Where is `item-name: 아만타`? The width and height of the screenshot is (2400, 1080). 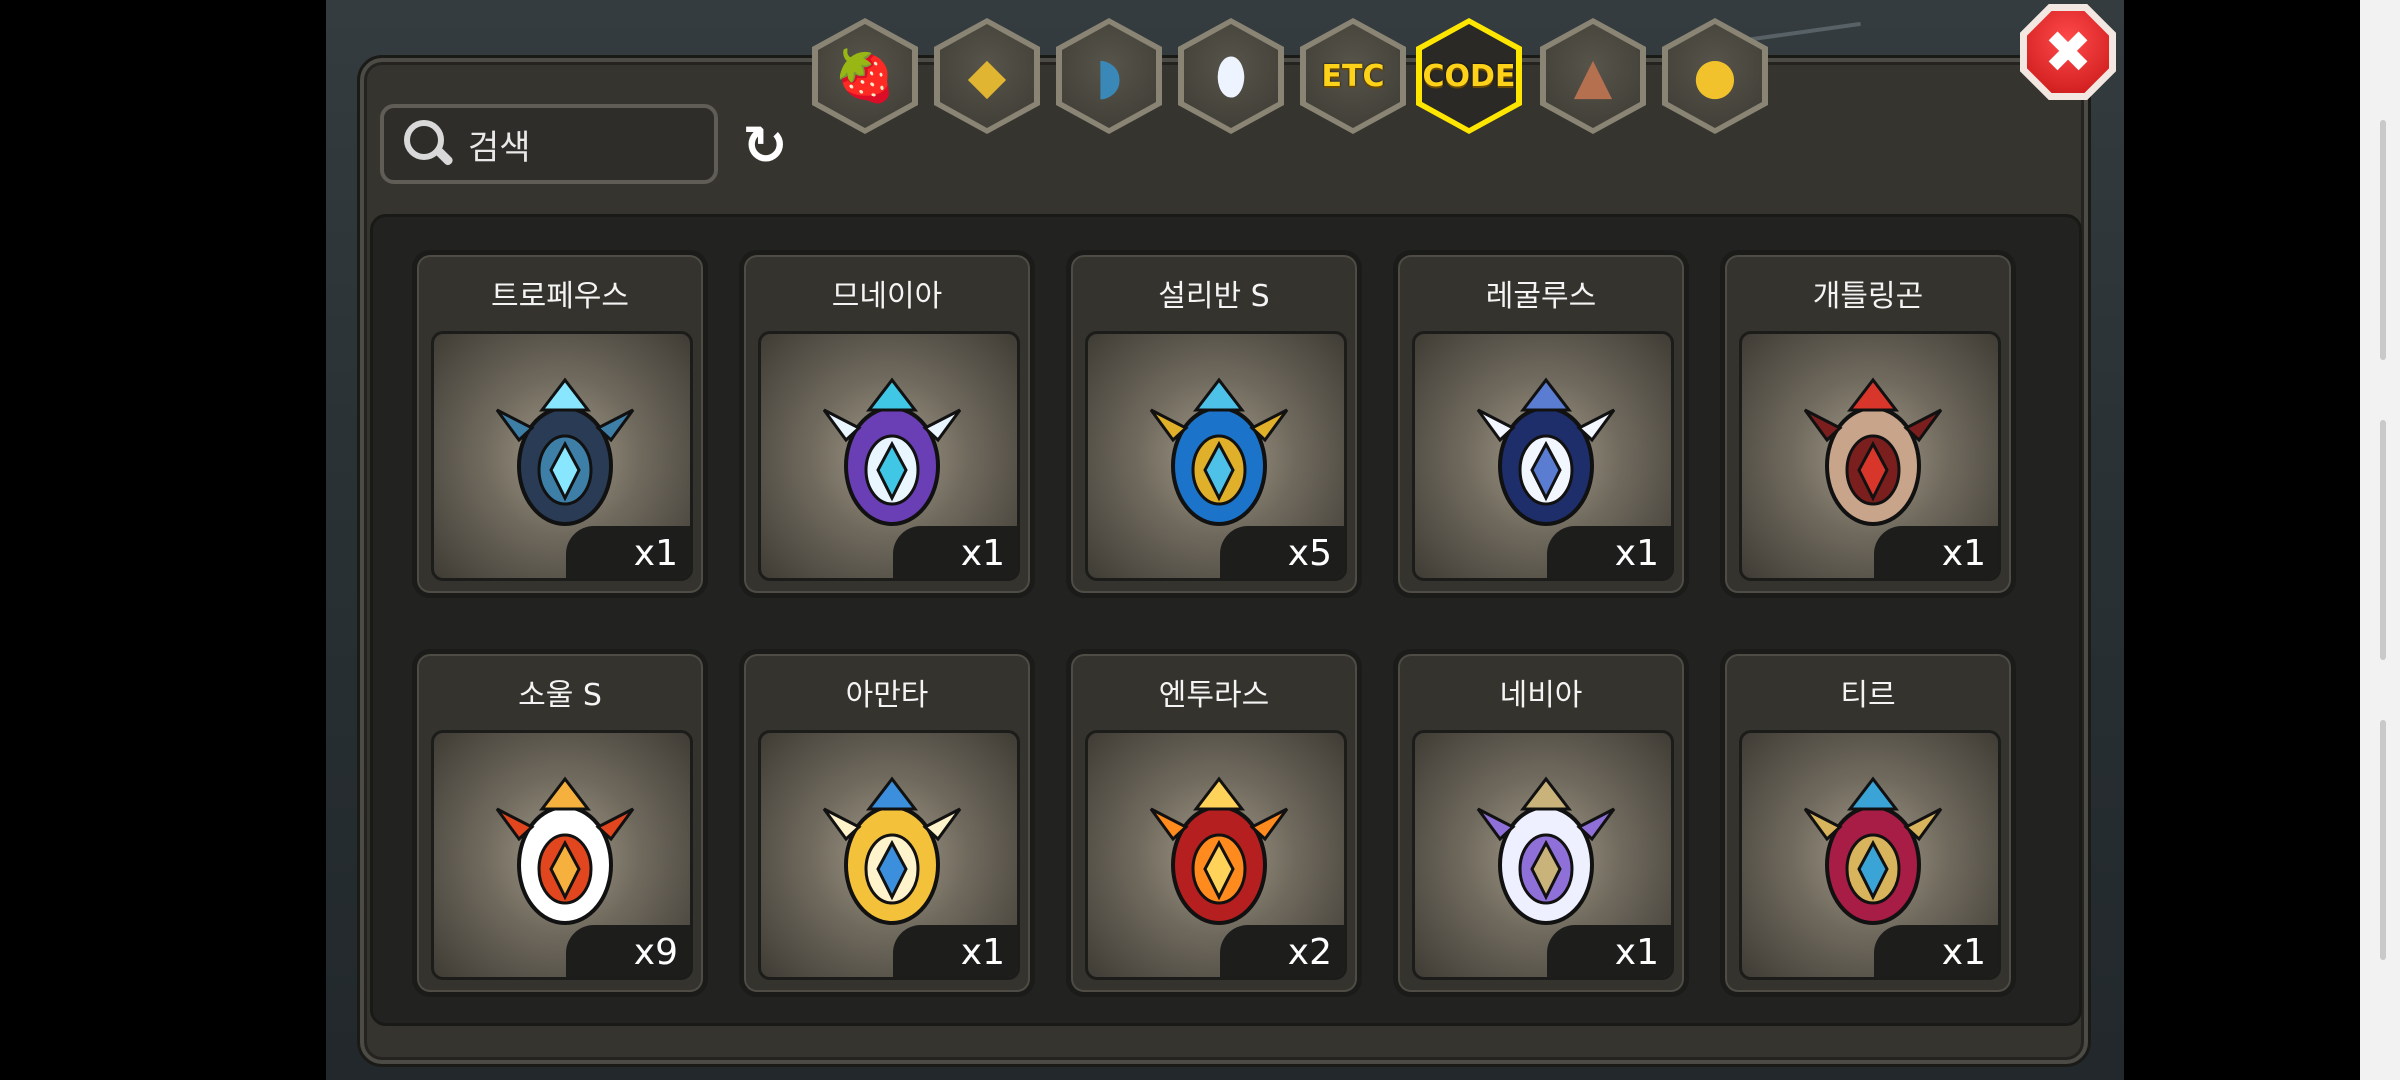 item-name: 아만타 is located at coordinates (887, 695).